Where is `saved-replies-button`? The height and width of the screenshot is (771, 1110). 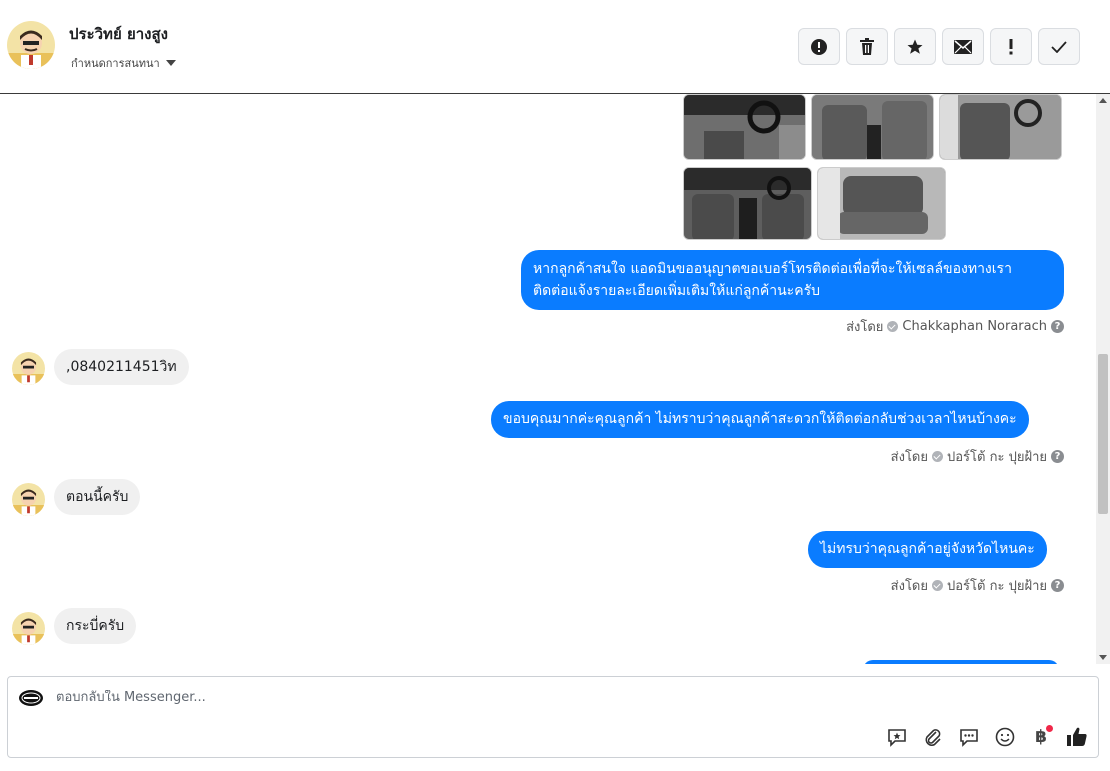 saved-replies-button is located at coordinates (897, 737).